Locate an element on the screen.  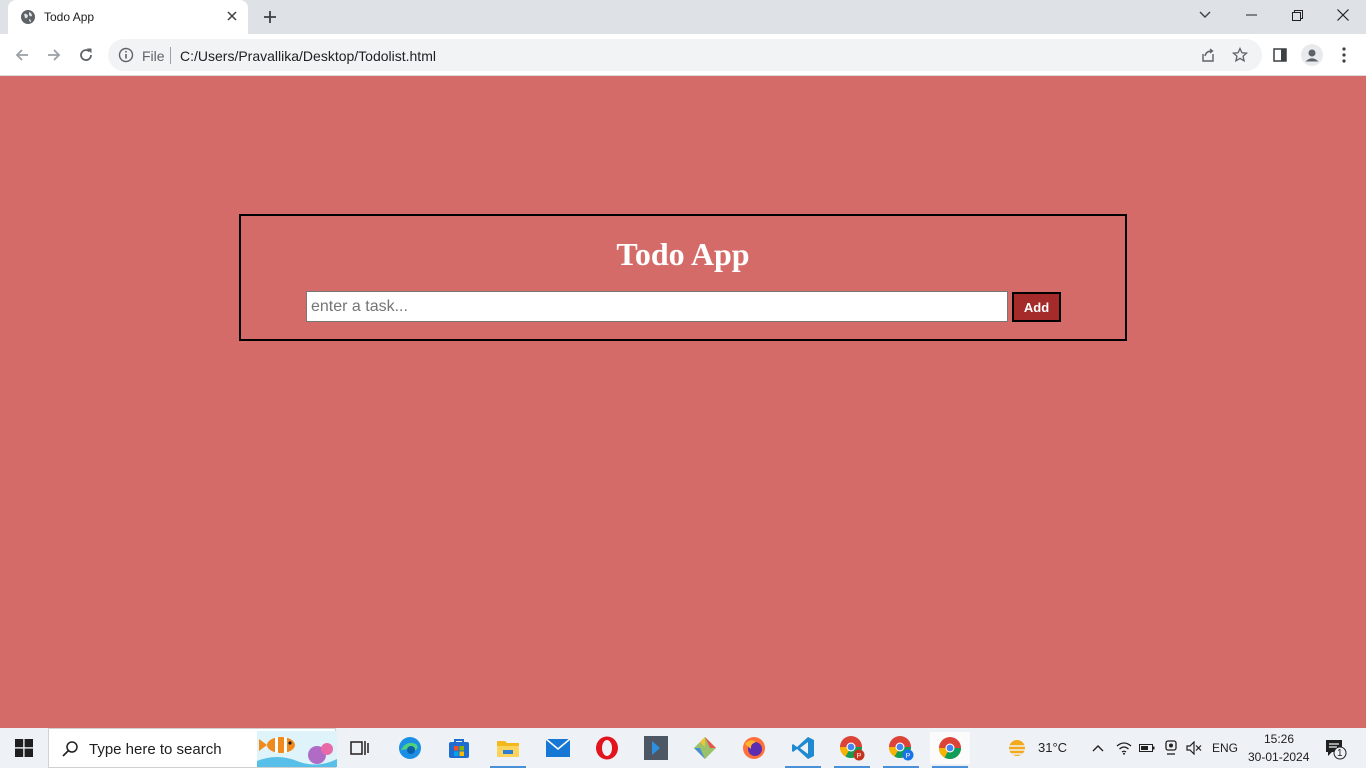
forward-icon is located at coordinates (54, 55).